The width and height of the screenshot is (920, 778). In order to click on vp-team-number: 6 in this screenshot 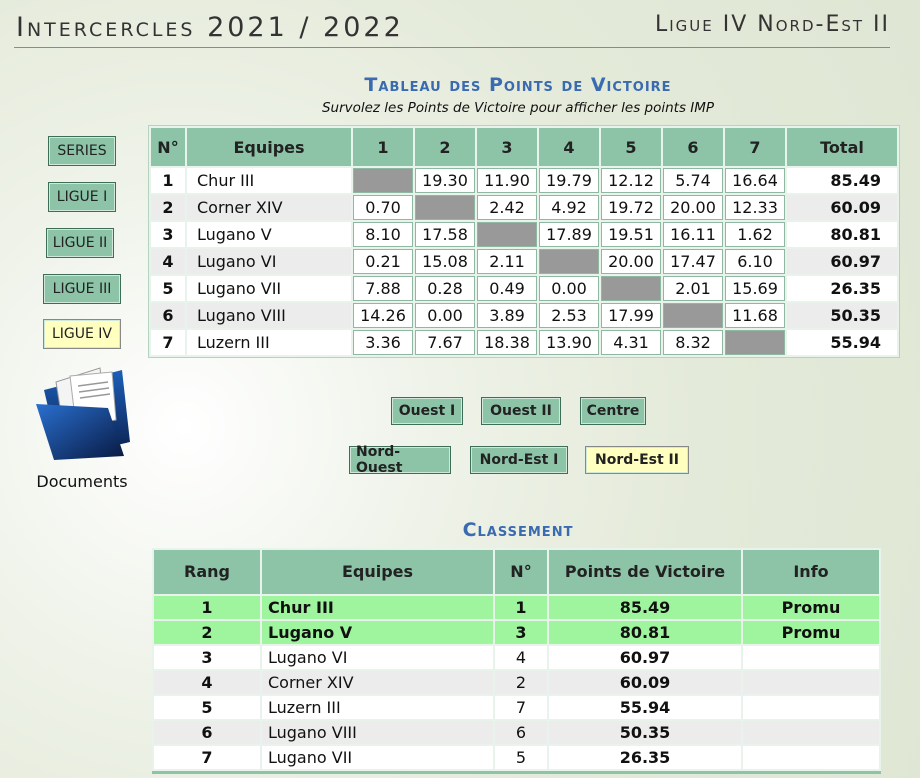, I will do `click(168, 315)`.